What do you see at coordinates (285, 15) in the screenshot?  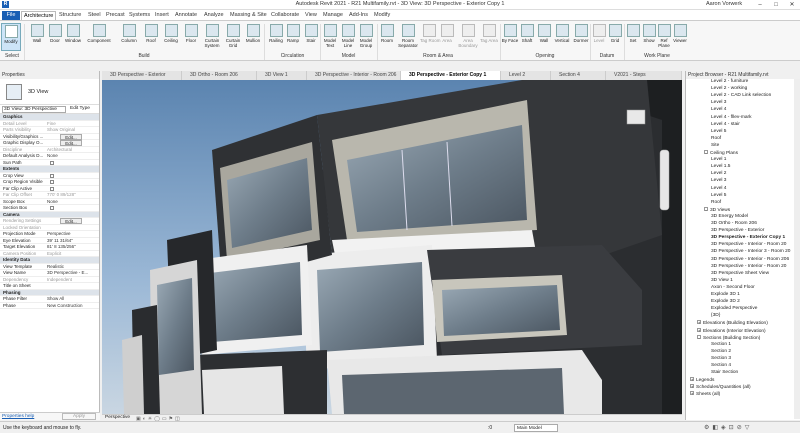 I see `tab-collaborate: Collaborate` at bounding box center [285, 15].